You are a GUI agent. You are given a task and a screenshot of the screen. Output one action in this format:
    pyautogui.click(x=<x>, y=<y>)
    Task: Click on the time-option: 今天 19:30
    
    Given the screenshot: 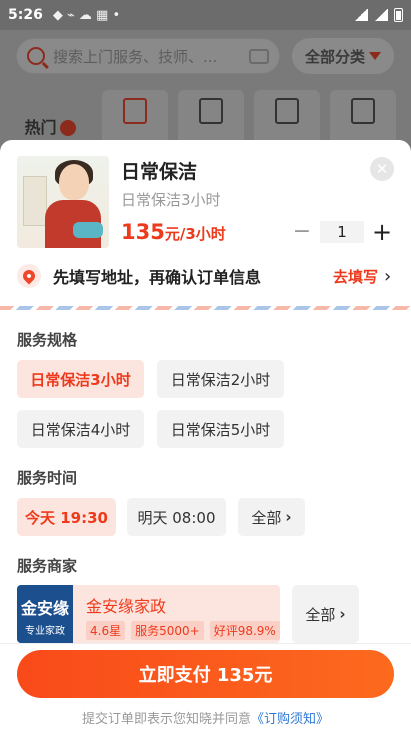 What is the action you would take?
    pyautogui.click(x=66, y=517)
    